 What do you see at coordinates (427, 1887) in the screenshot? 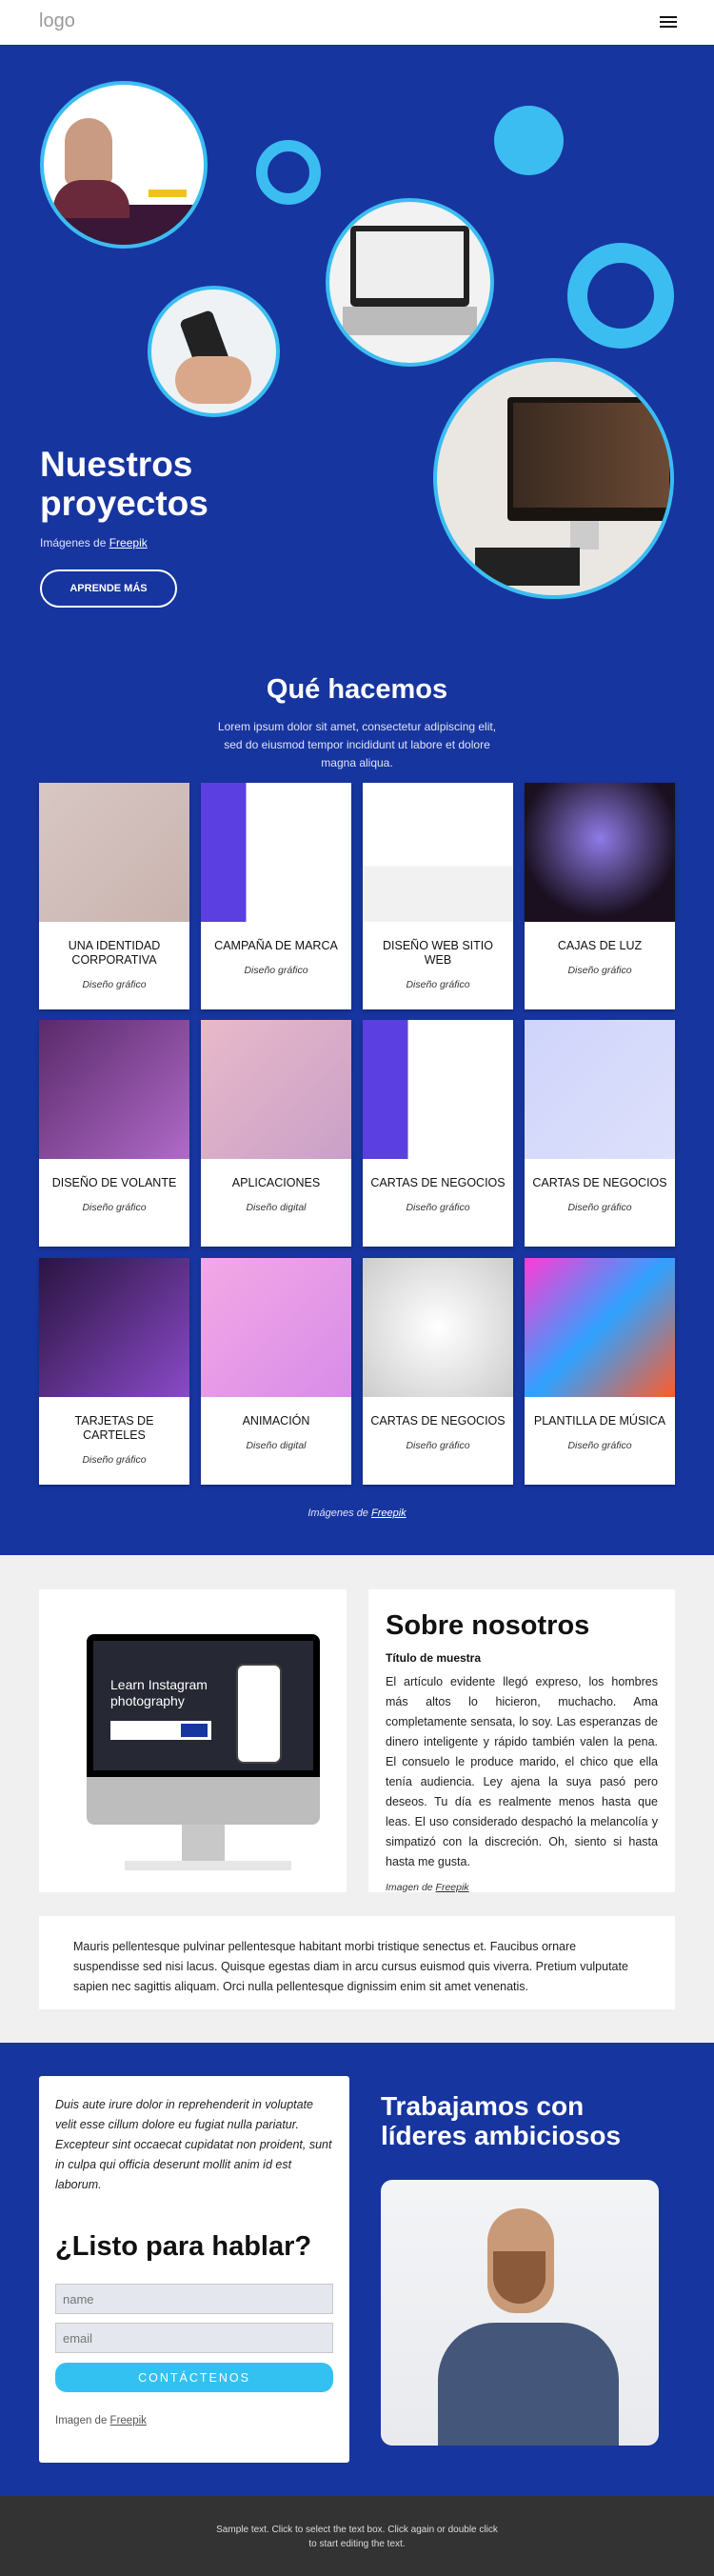
I see `about-credit: Imagen de Freepik` at bounding box center [427, 1887].